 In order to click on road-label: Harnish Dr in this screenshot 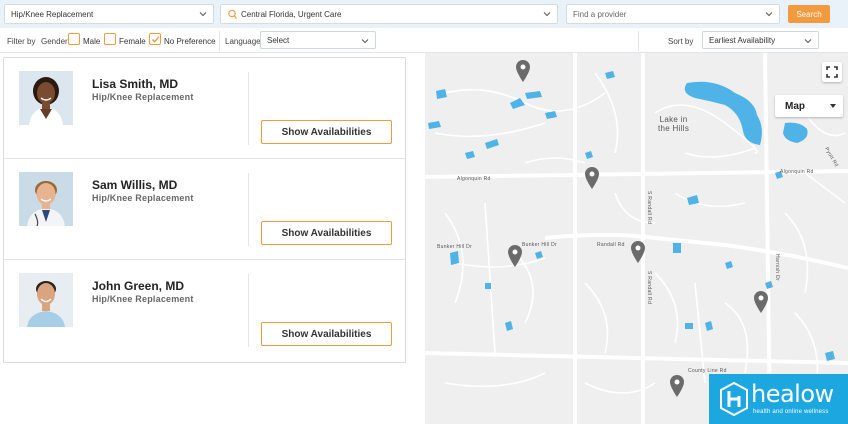, I will do `click(776, 267)`.